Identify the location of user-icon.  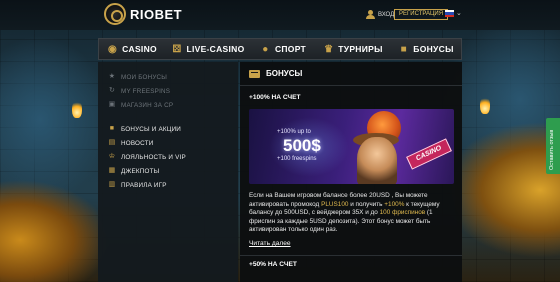
(370, 14).